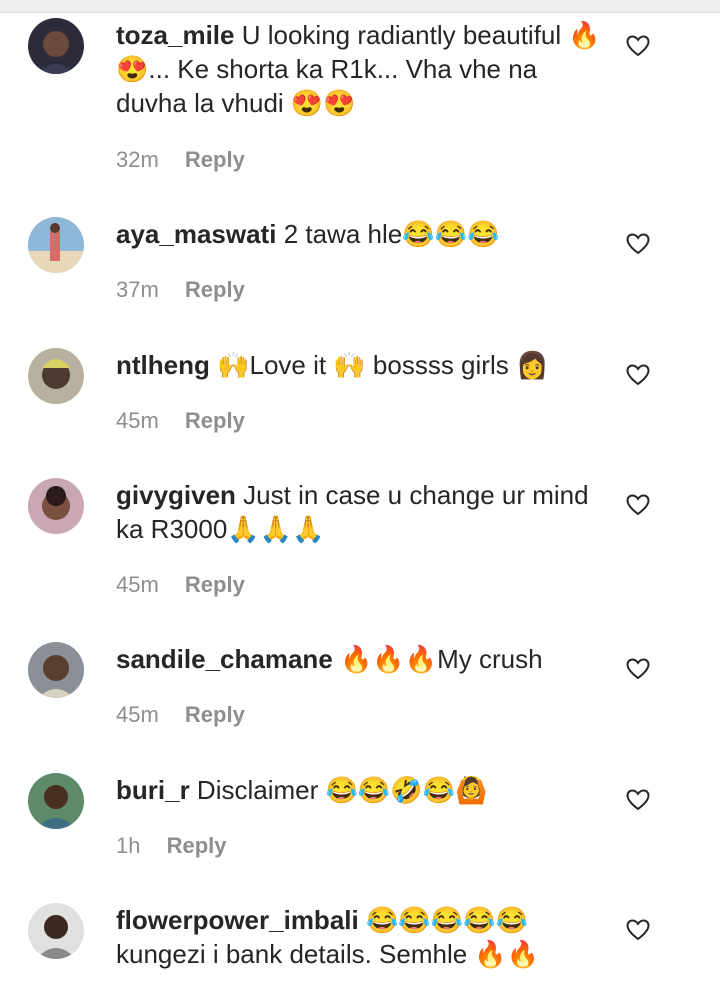 Image resolution: width=720 pixels, height=989 pixels. What do you see at coordinates (163, 365) in the screenshot?
I see `comment-username: ntlheng` at bounding box center [163, 365].